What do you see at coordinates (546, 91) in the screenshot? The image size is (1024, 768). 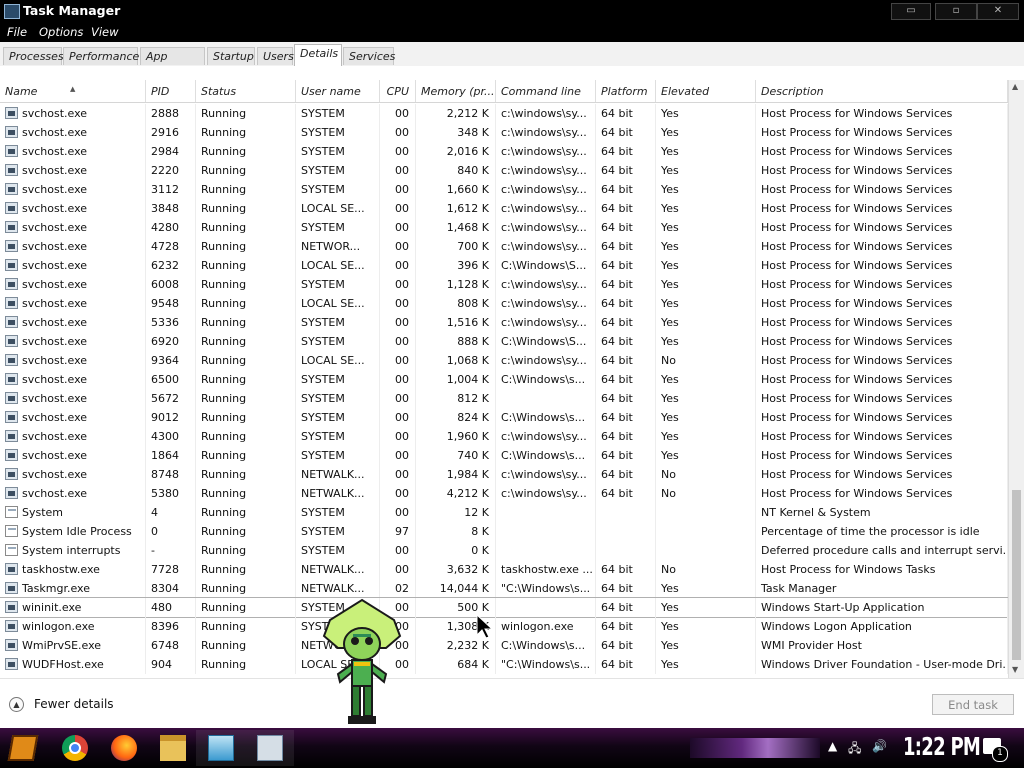 I see `header-col-command-line: Command line` at bounding box center [546, 91].